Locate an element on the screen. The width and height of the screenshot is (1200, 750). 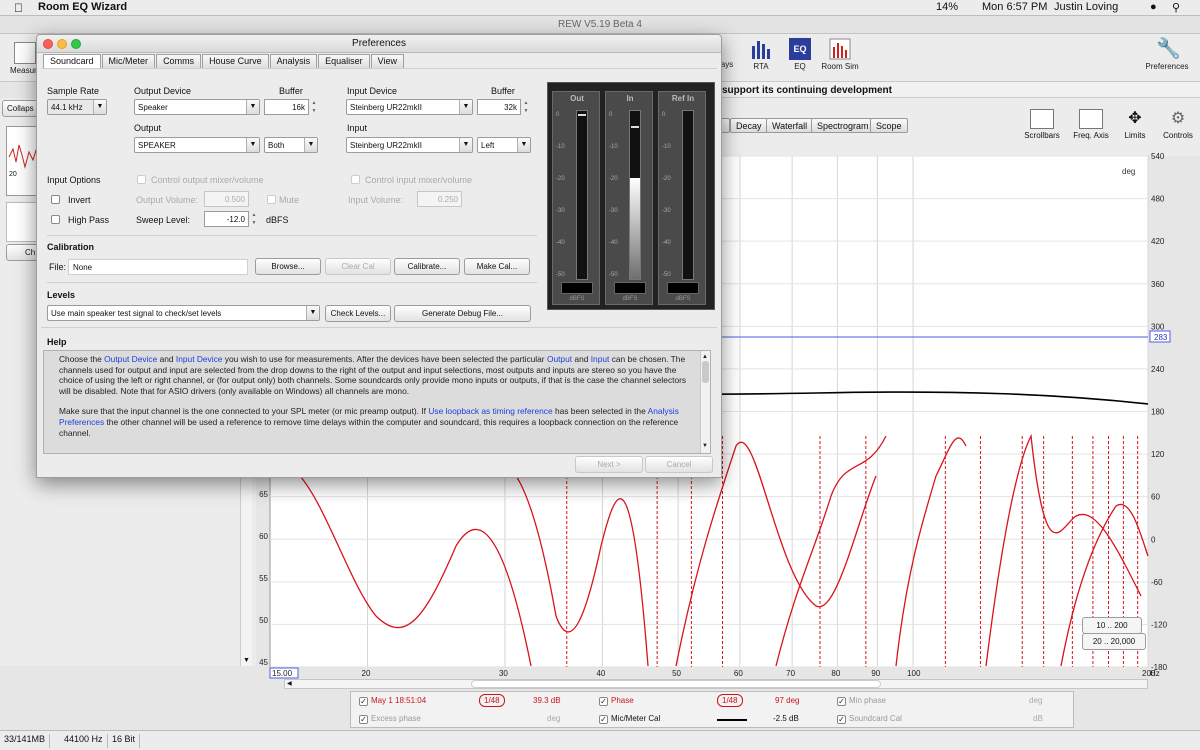
tab-mic-meter: Mic/Meter is located at coordinates (128, 61).